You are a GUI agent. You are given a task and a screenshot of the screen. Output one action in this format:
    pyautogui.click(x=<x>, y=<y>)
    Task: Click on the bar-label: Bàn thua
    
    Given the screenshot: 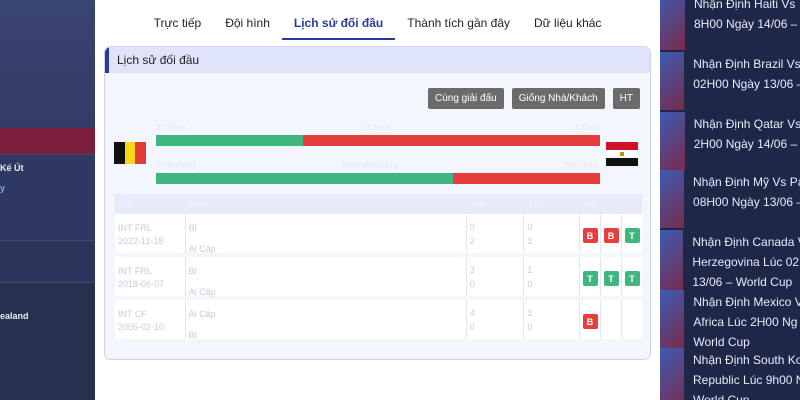 What is the action you would take?
    pyautogui.click(x=581, y=165)
    